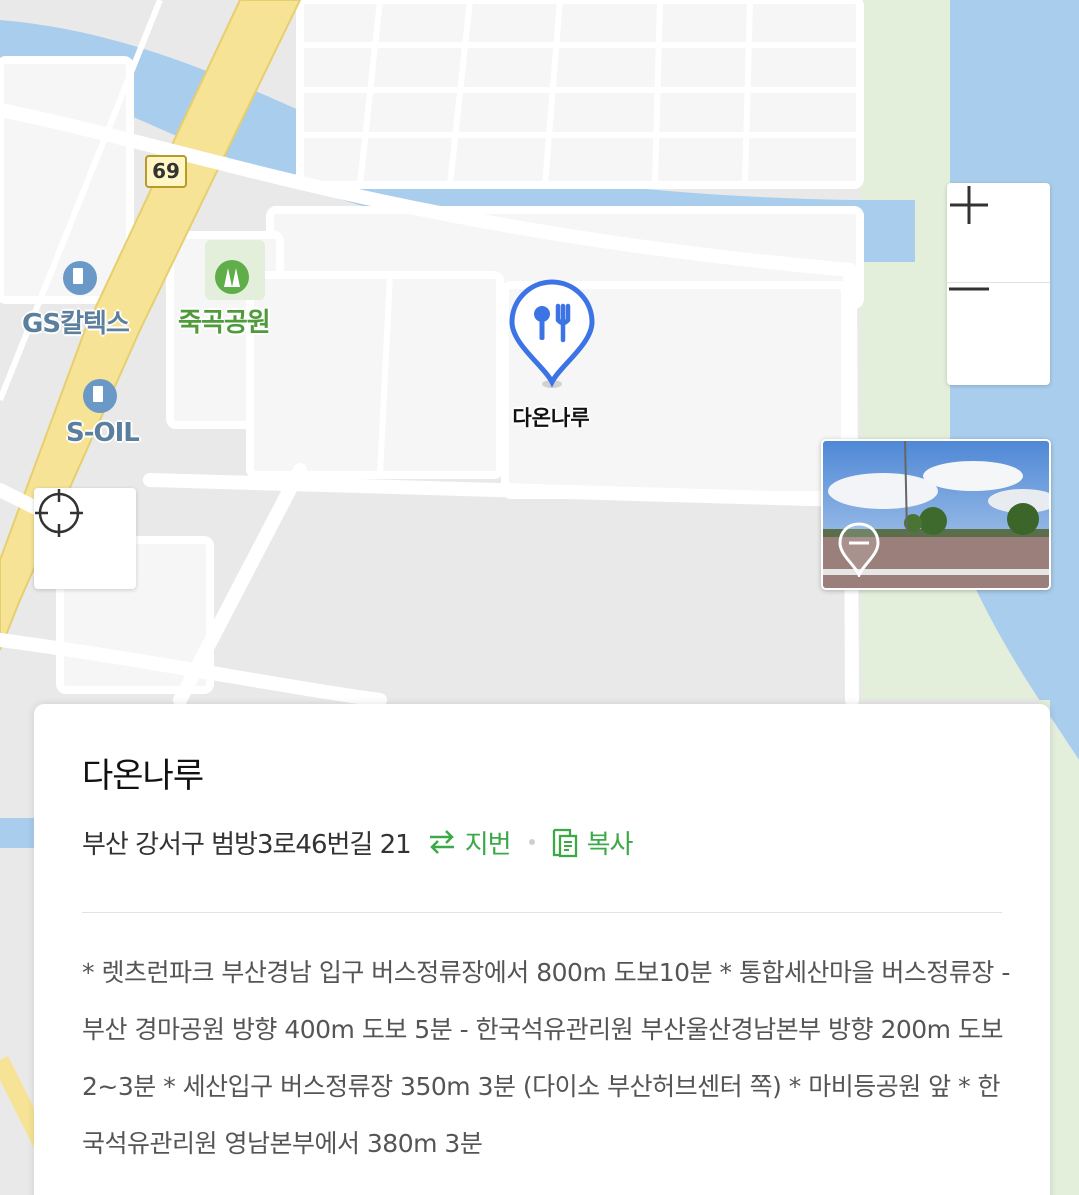 The image size is (1079, 1195). What do you see at coordinates (859, 549) in the screenshot?
I see `streetview-pin-icon` at bounding box center [859, 549].